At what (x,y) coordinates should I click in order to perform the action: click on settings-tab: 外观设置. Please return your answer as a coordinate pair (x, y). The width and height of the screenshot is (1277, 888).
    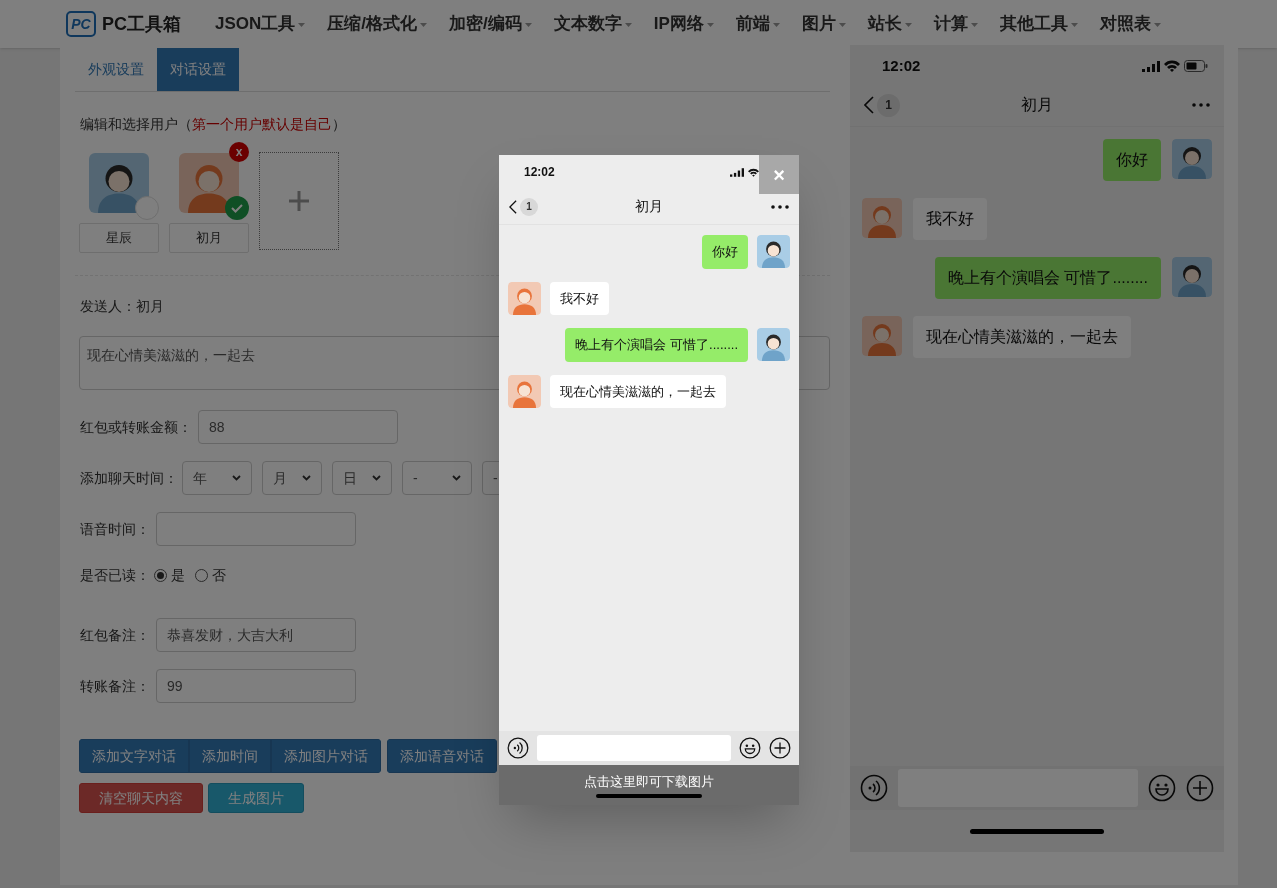
    Looking at the image, I should click on (116, 69).